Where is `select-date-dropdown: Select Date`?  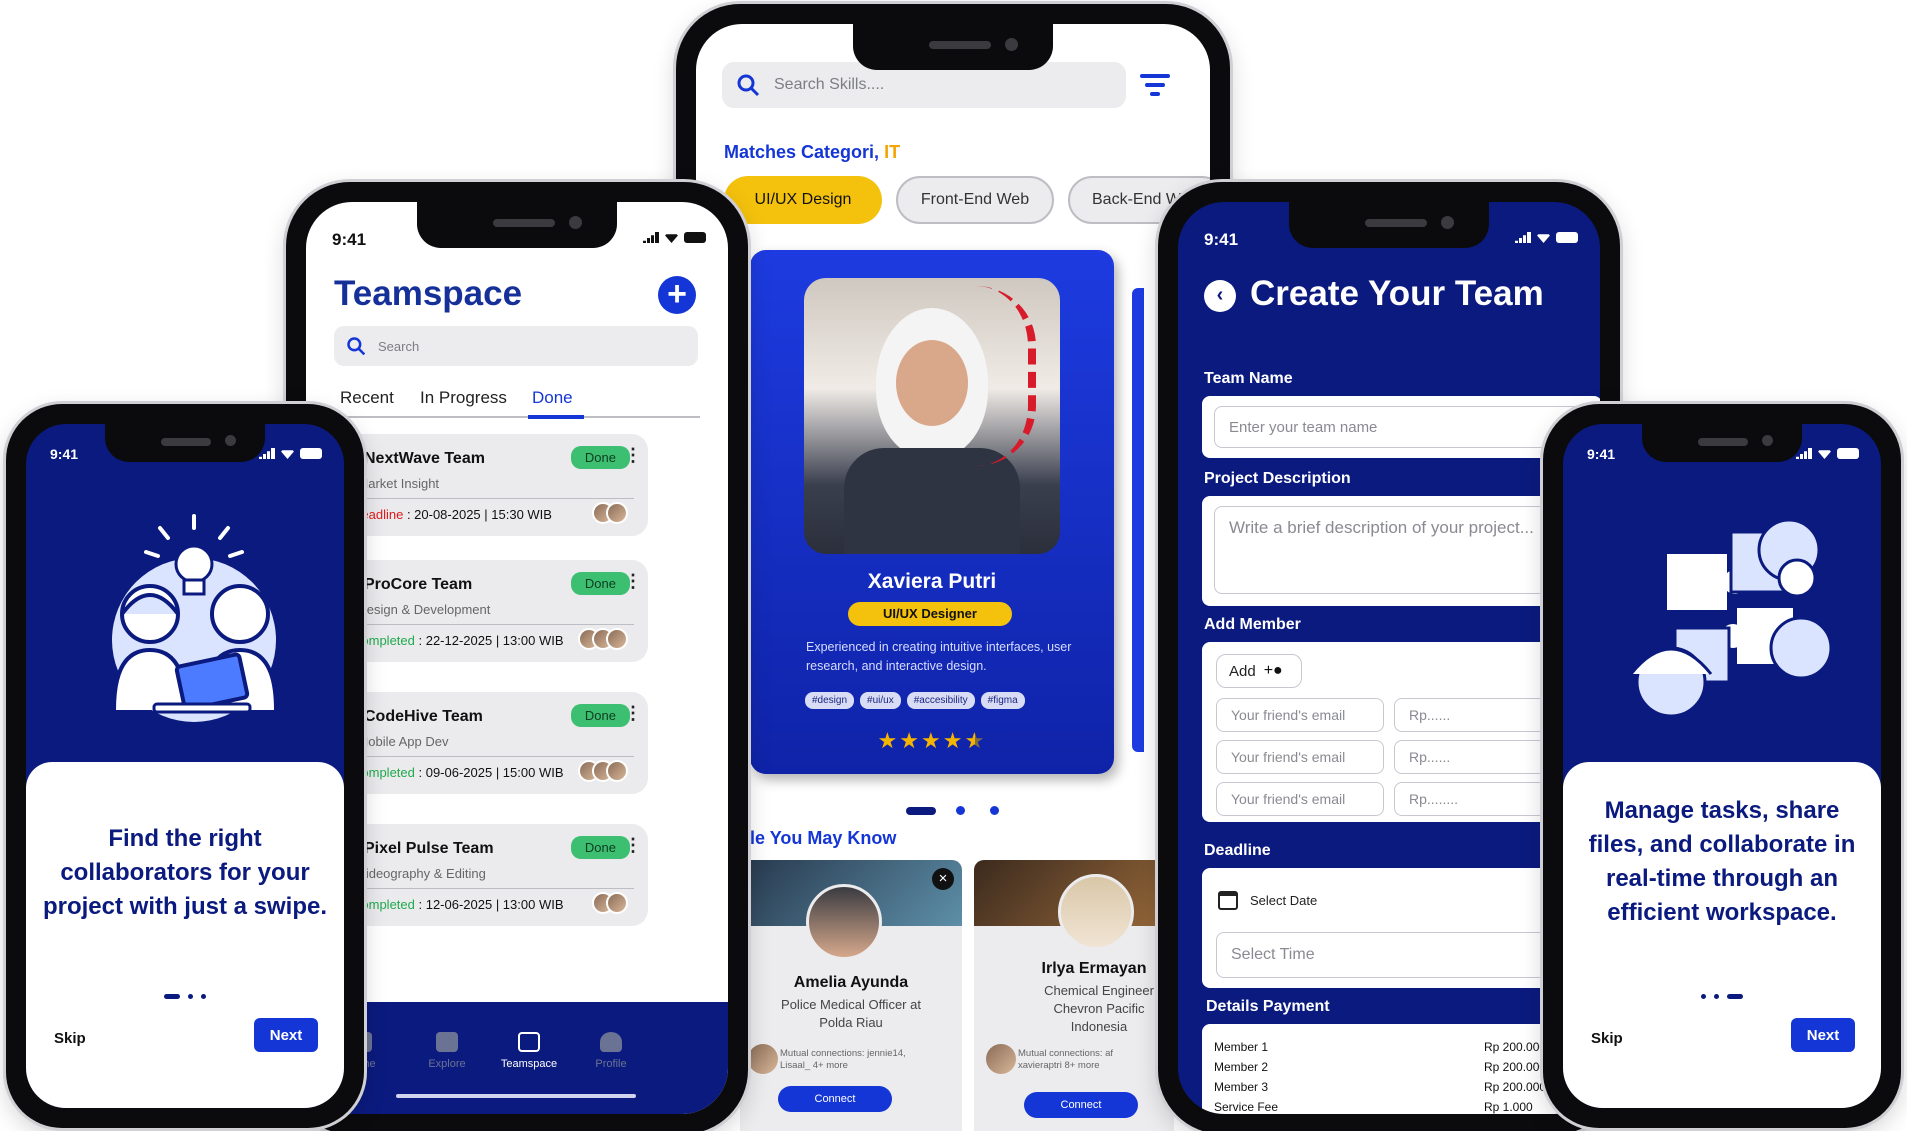 select-date-dropdown: Select Date is located at coordinates (1404, 900).